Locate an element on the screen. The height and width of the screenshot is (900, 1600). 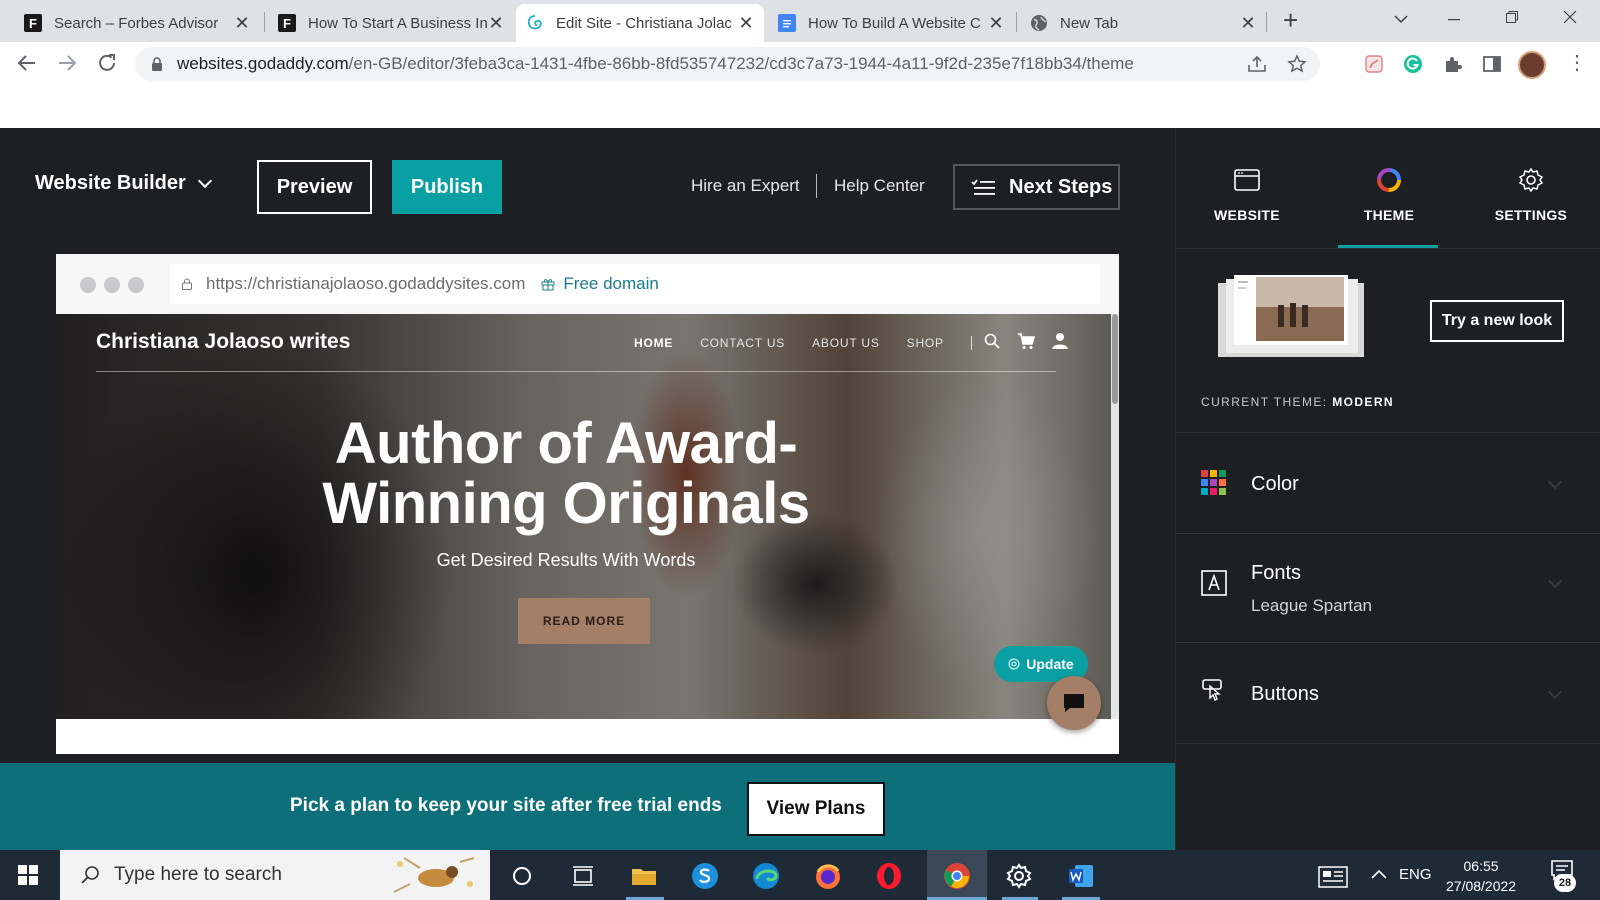
account-icon is located at coordinates (1060, 341).